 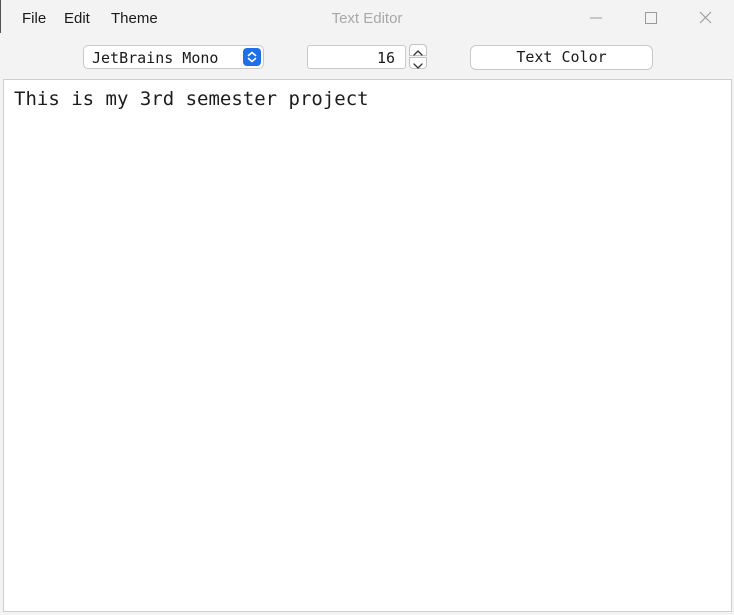 I want to click on minimize-icon, so click(x=596, y=18).